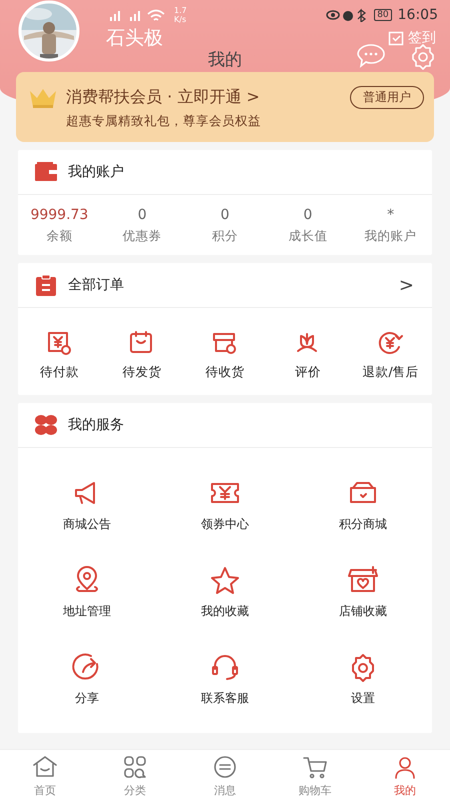 The image size is (450, 800). Describe the element at coordinates (347, 15) in the screenshot. I see `status-icons` at that location.